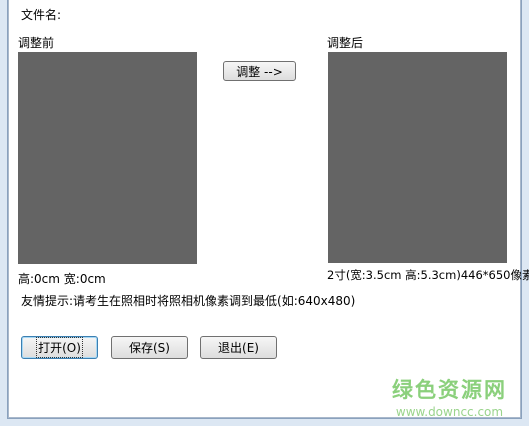 The image size is (529, 426). I want to click on site-watermark: 绿色资源网 www.downcc.com, so click(449, 396).